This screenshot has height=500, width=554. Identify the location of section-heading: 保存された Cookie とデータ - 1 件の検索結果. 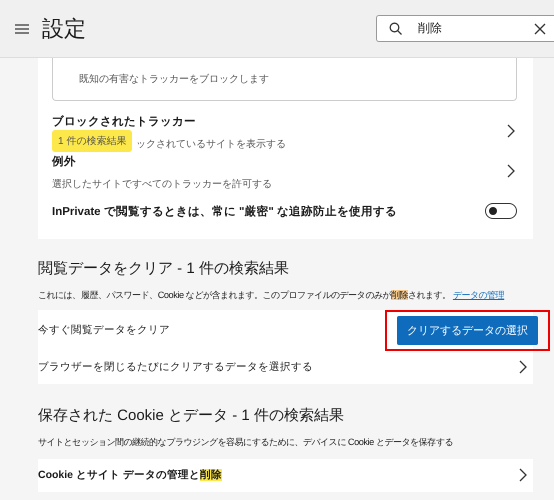
(191, 415).